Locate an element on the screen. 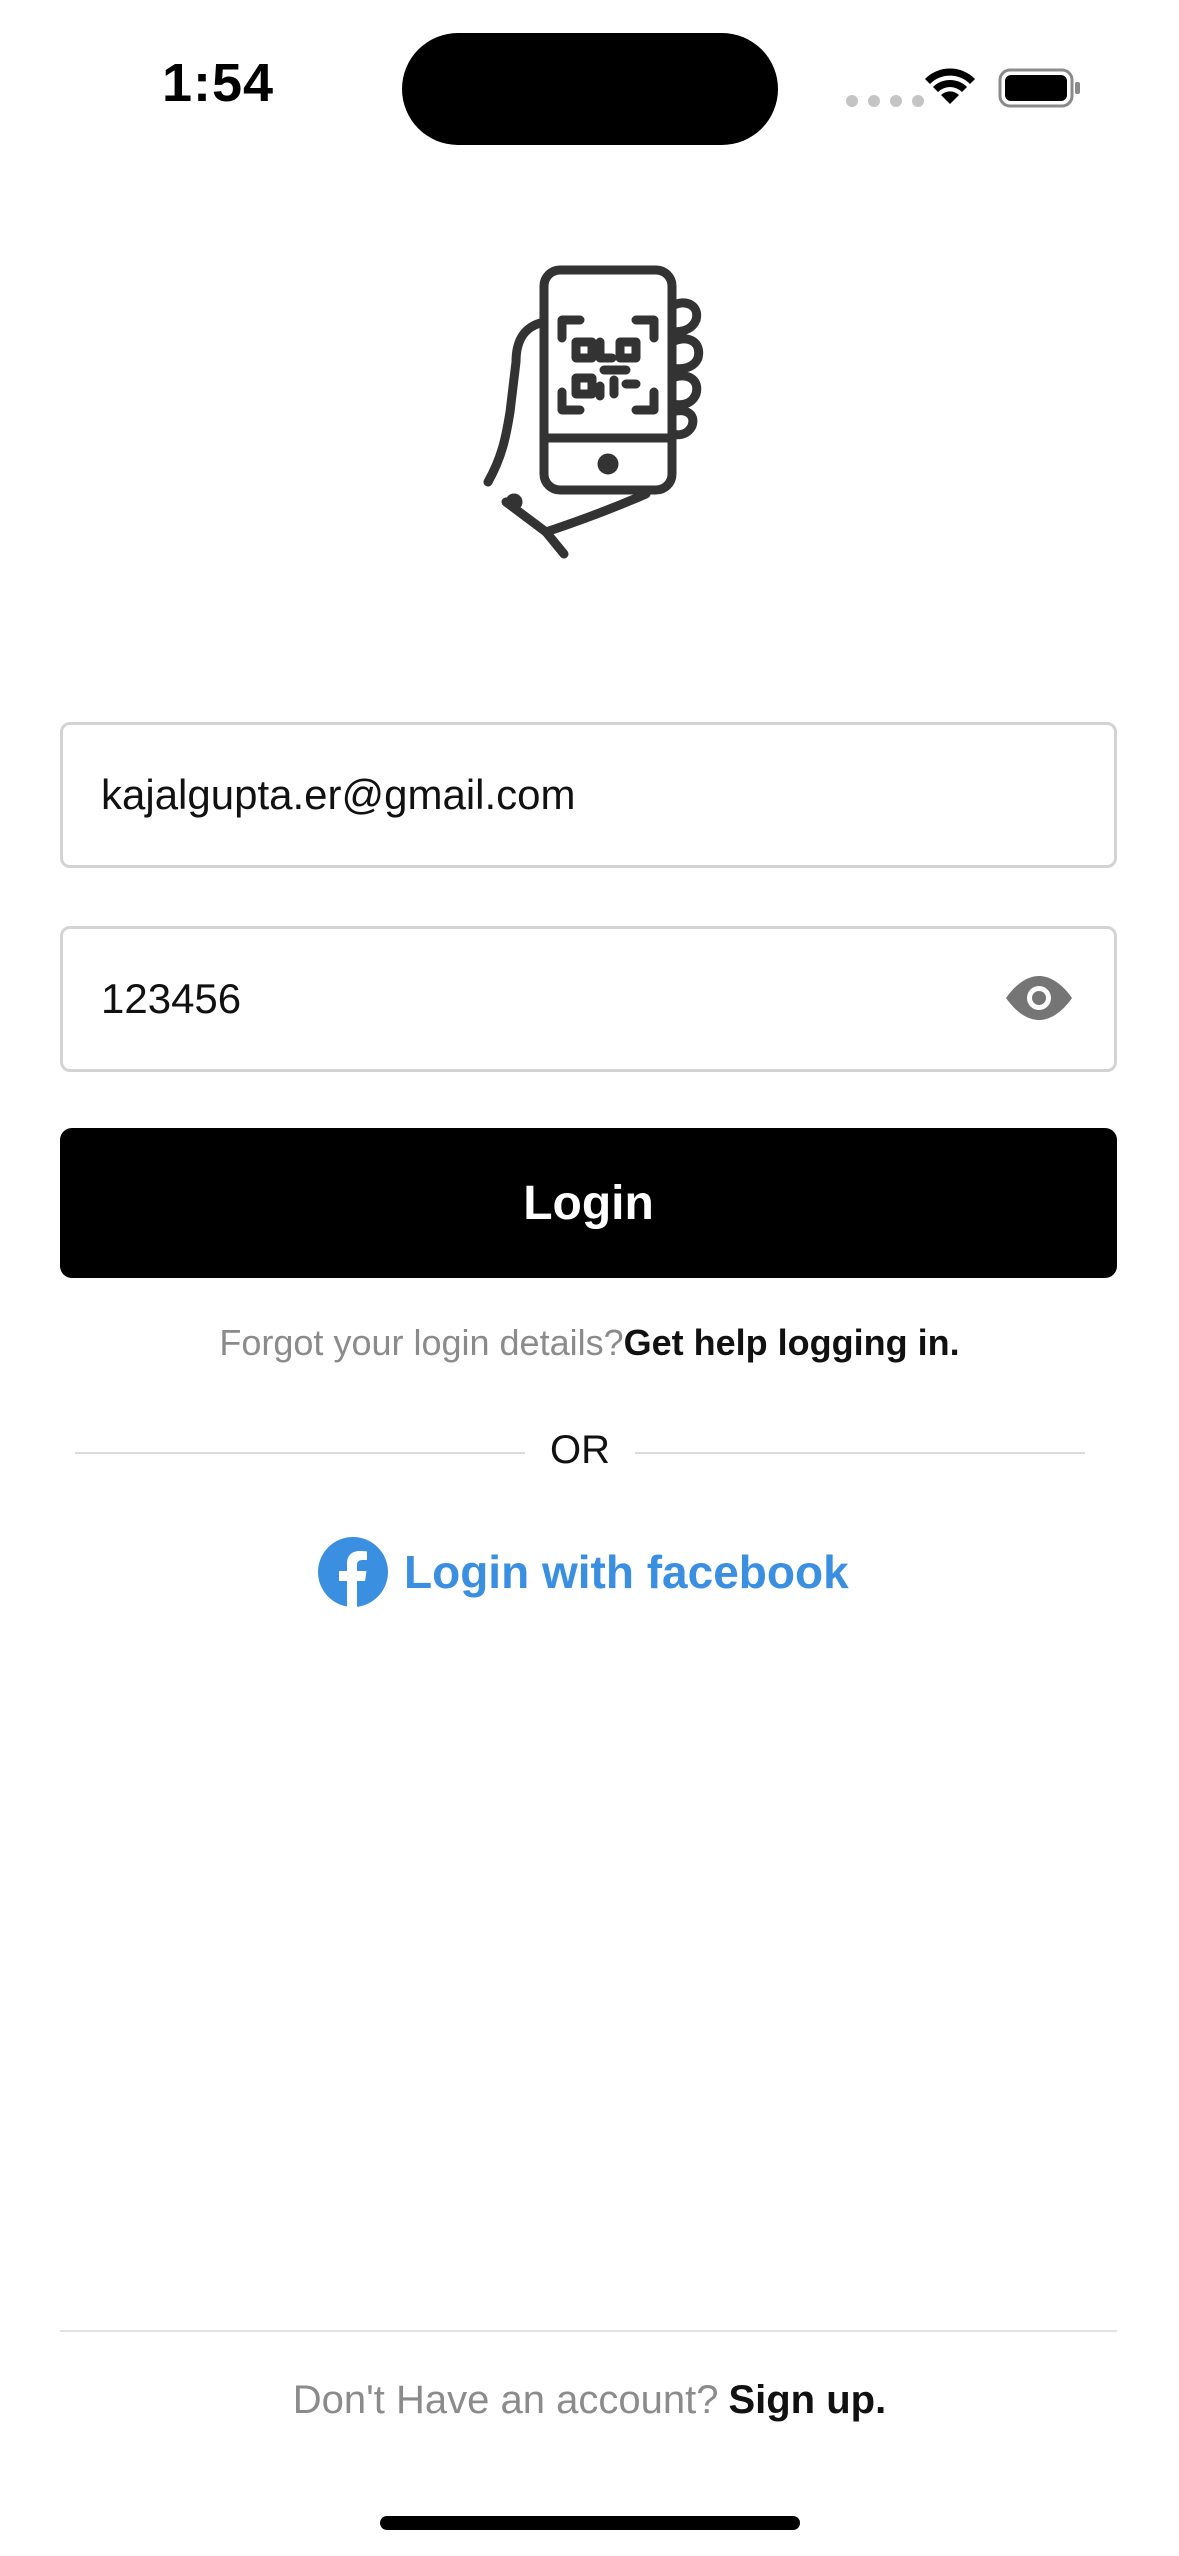 This screenshot has width=1179, height=2556. facebook-login-button: Login with facebook is located at coordinates (583, 1572).